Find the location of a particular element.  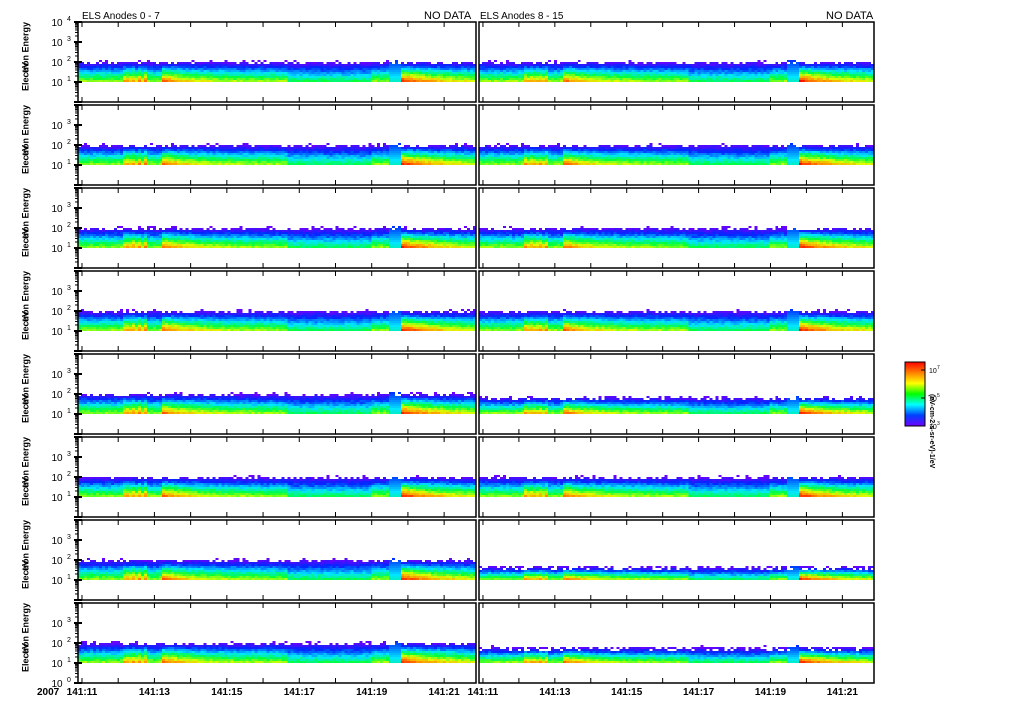

colorbar-tick-exponent: 5 is located at coordinates (938, 396).